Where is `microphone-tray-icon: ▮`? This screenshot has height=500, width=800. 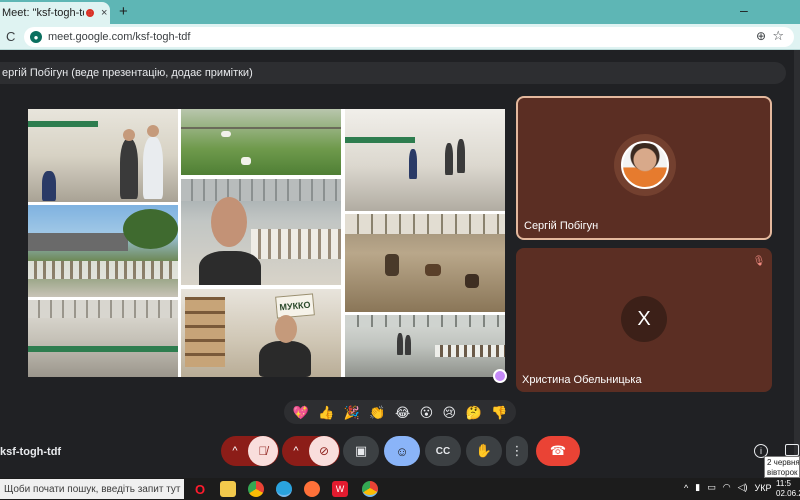
microphone-tray-icon: ▮ is located at coordinates (697, 487).